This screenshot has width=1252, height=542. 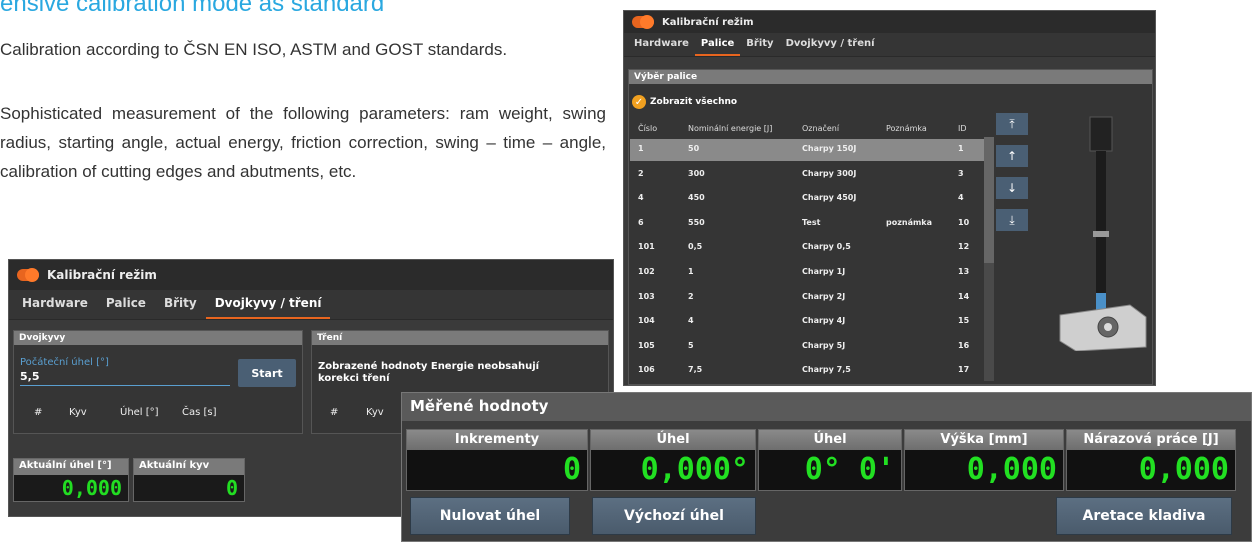 What do you see at coordinates (139, 412) in the screenshot?
I see `col-uhel: Úhel [°]` at bounding box center [139, 412].